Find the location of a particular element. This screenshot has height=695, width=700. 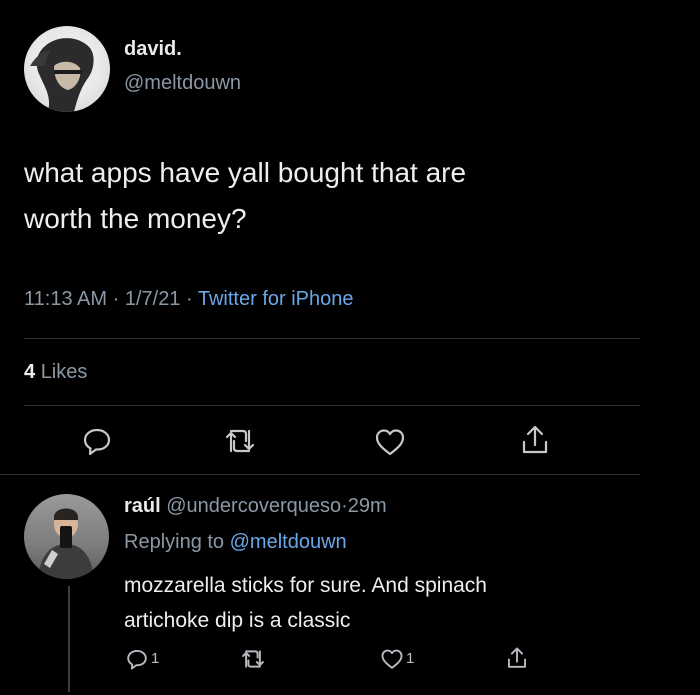

reply-count: 1 is located at coordinates (155, 658).